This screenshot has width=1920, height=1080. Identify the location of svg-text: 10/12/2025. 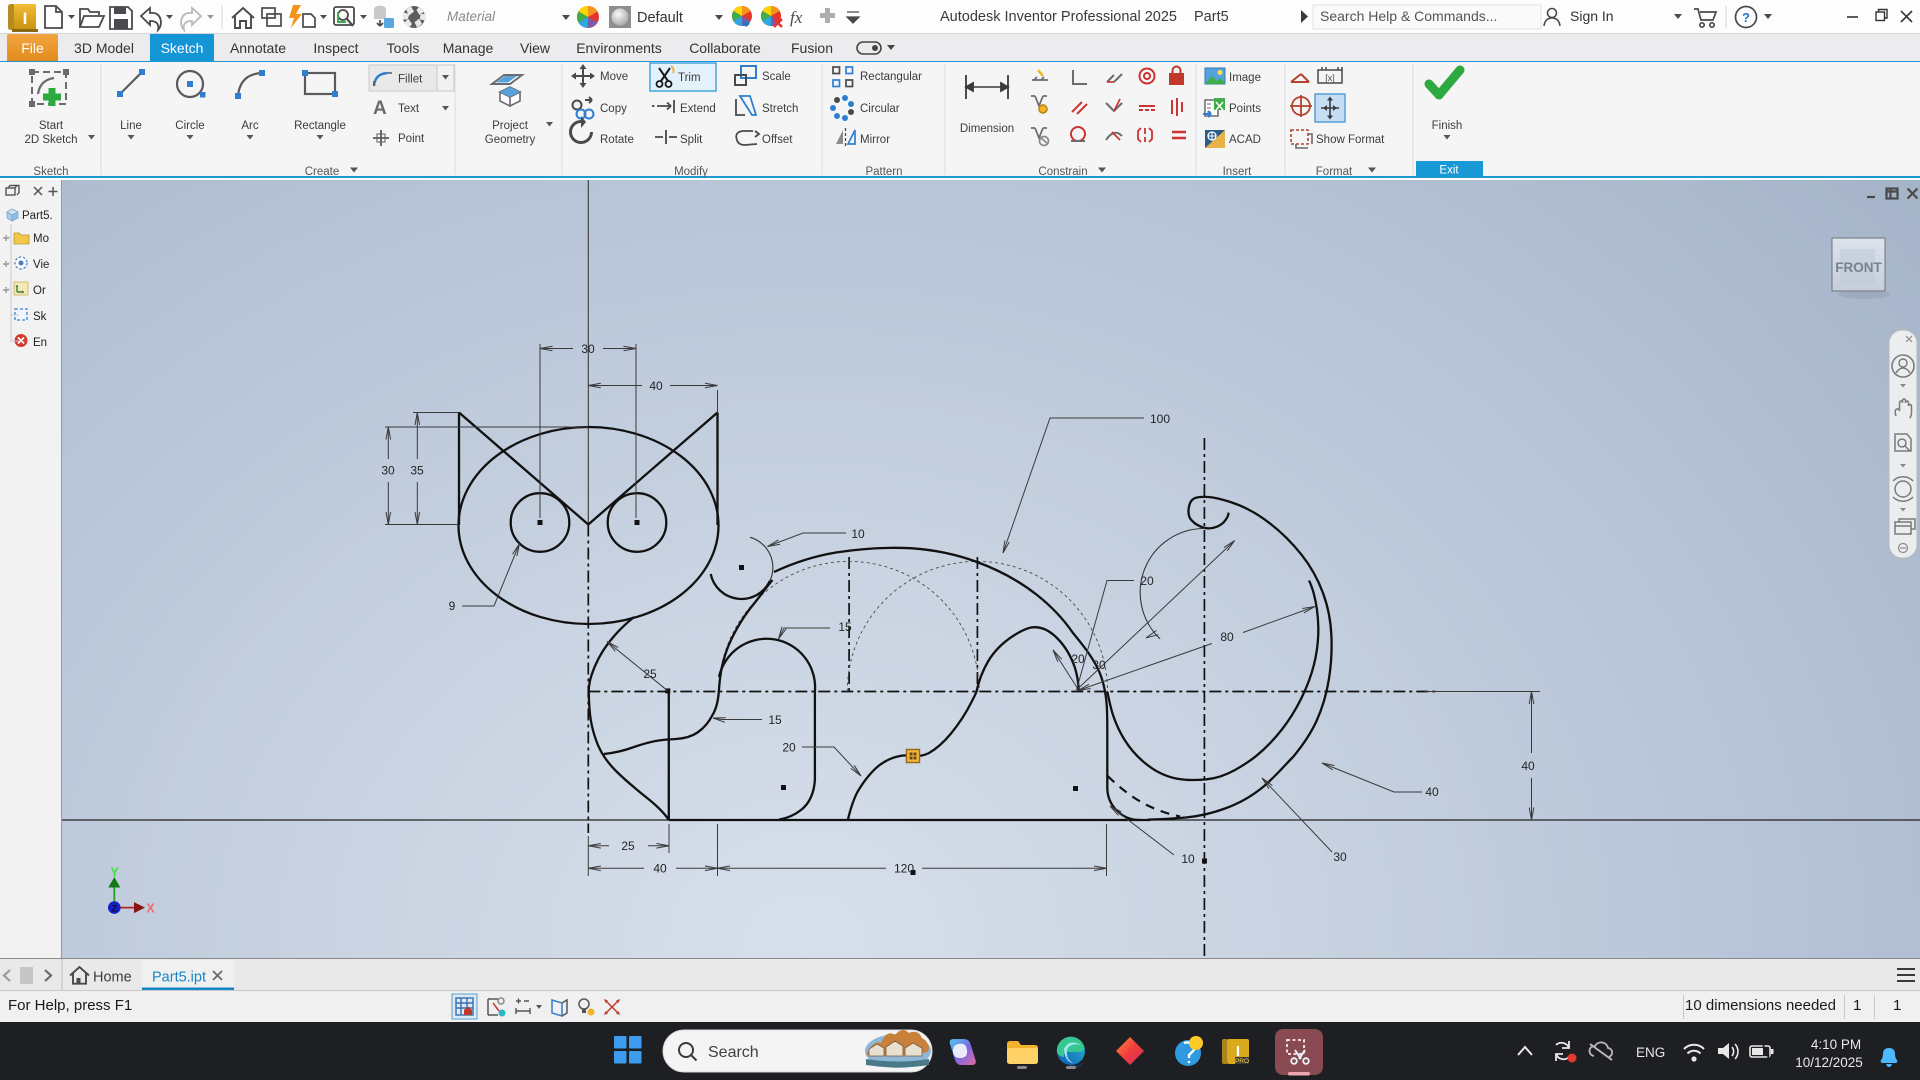
(1829, 1062).